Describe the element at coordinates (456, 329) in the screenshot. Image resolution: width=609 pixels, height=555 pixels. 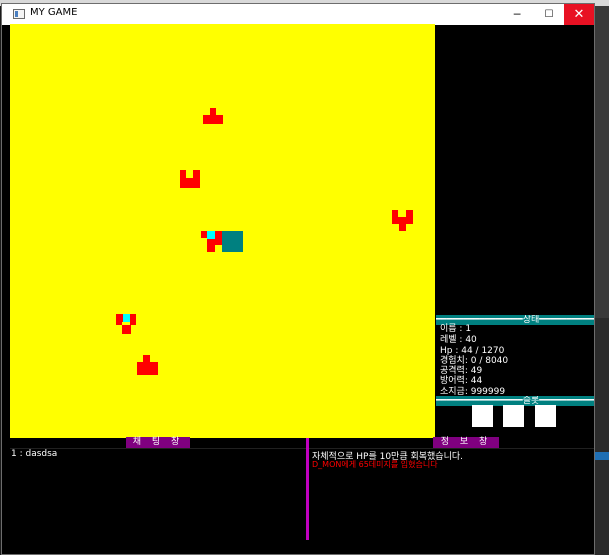
I see `stat-name: 이름 : 1` at that location.